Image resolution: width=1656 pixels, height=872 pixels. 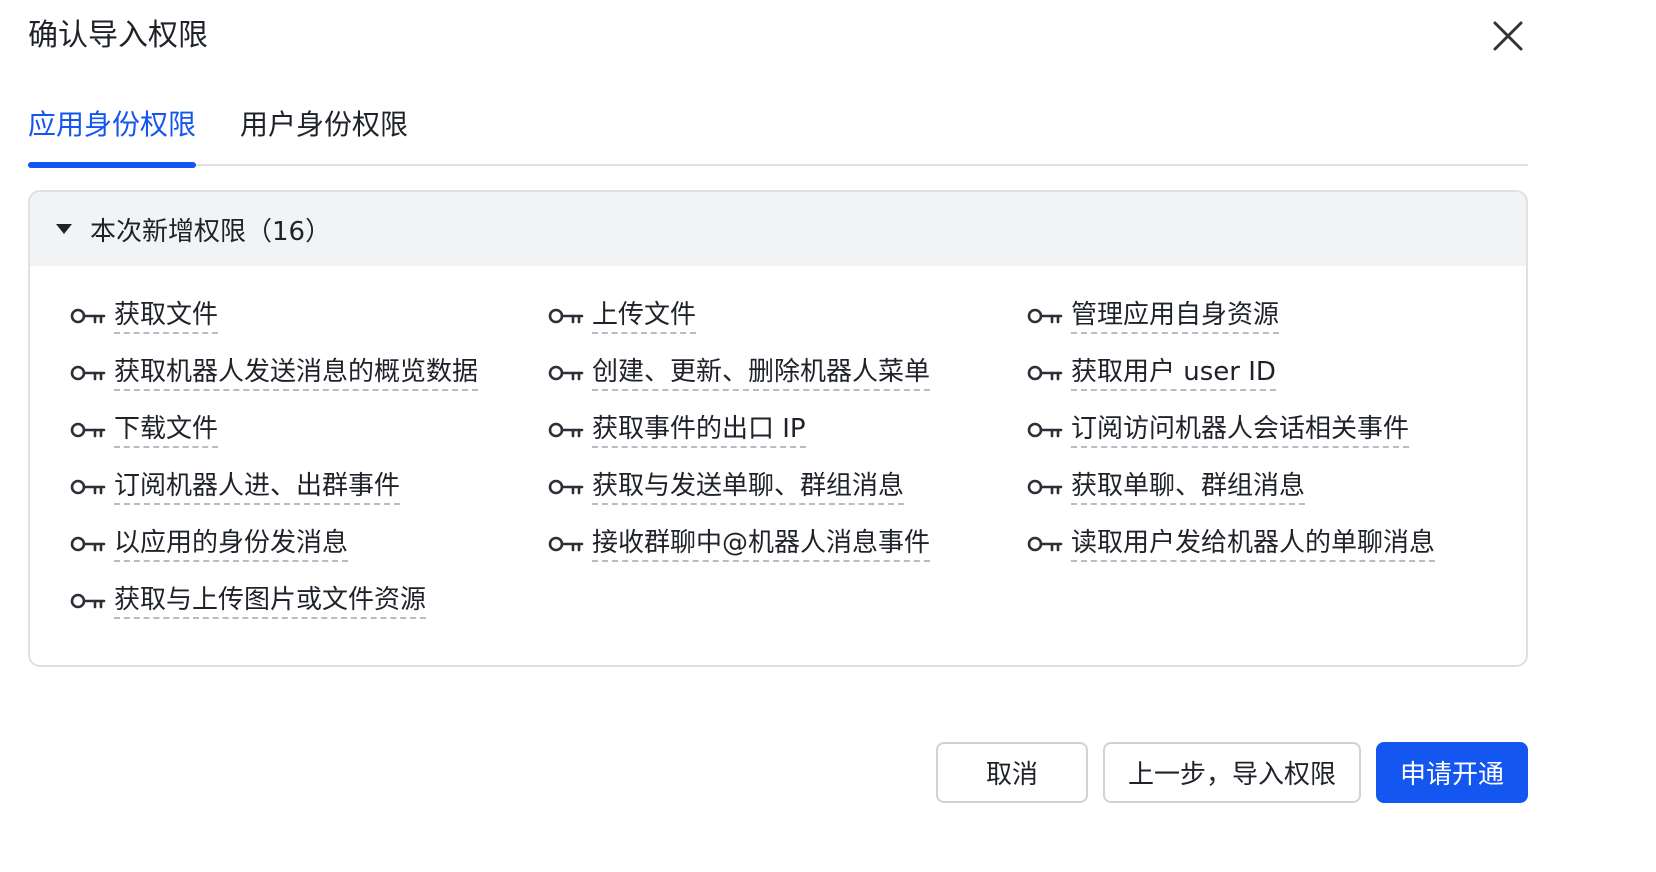 I want to click on permission-label: 获取用户 user ID, so click(x=1173, y=373).